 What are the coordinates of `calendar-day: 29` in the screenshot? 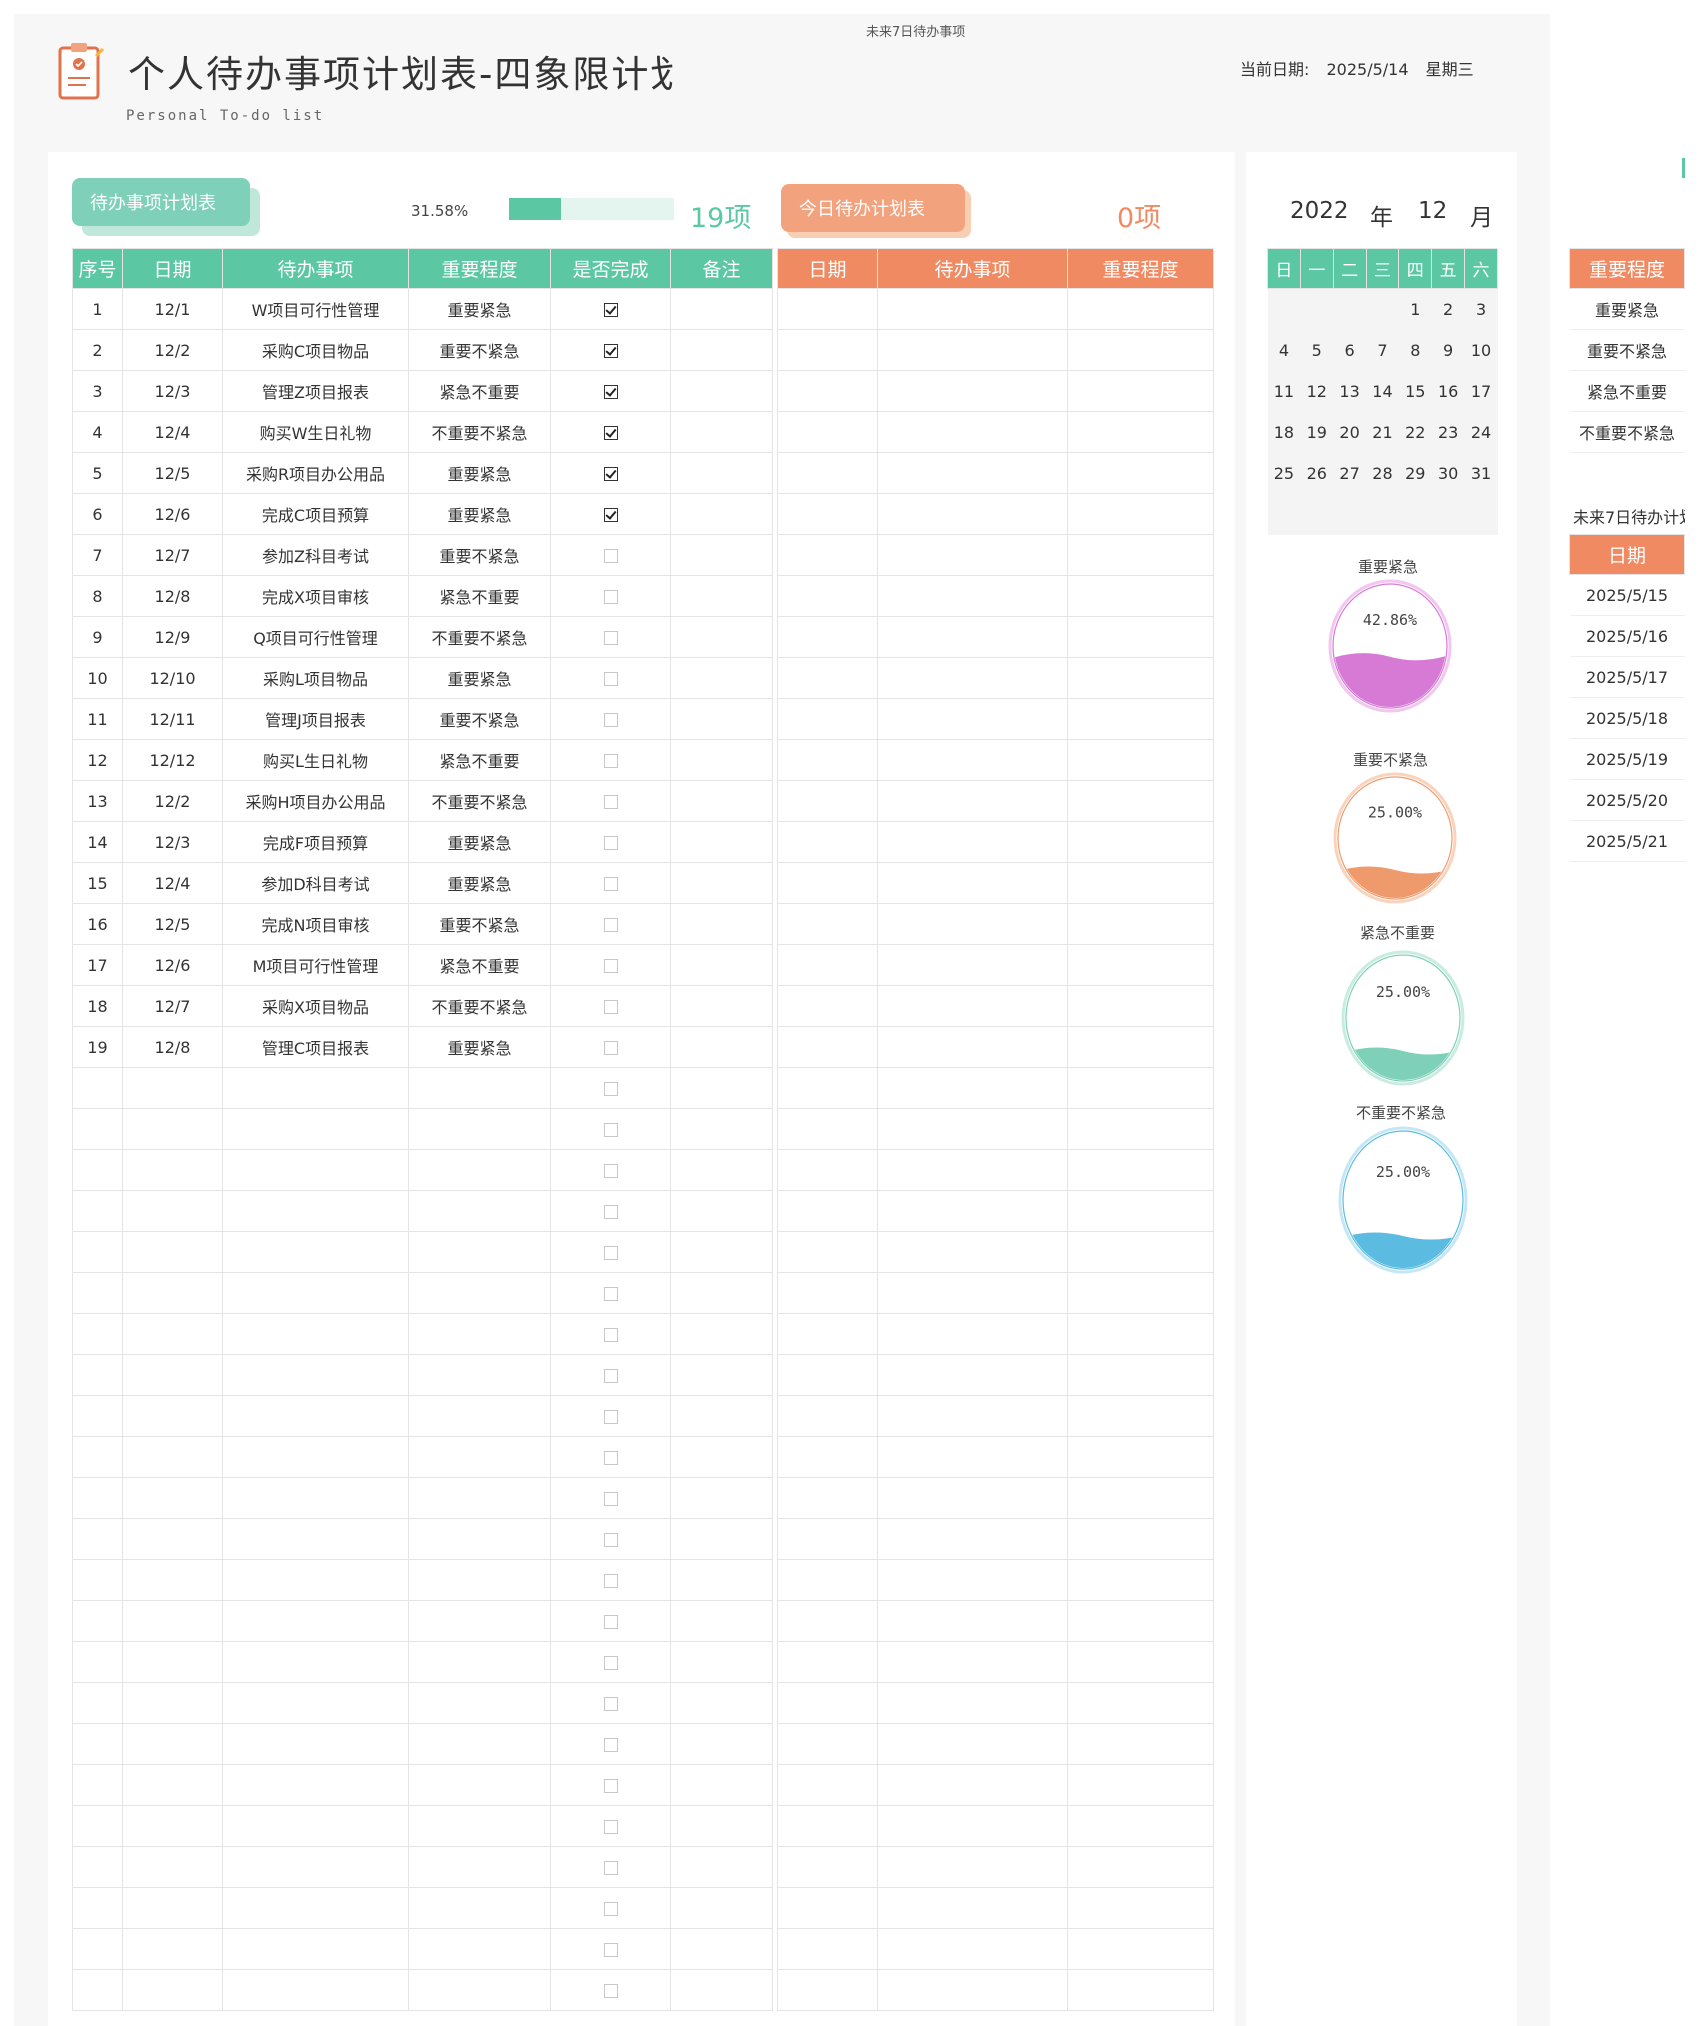 It's located at (1415, 473).